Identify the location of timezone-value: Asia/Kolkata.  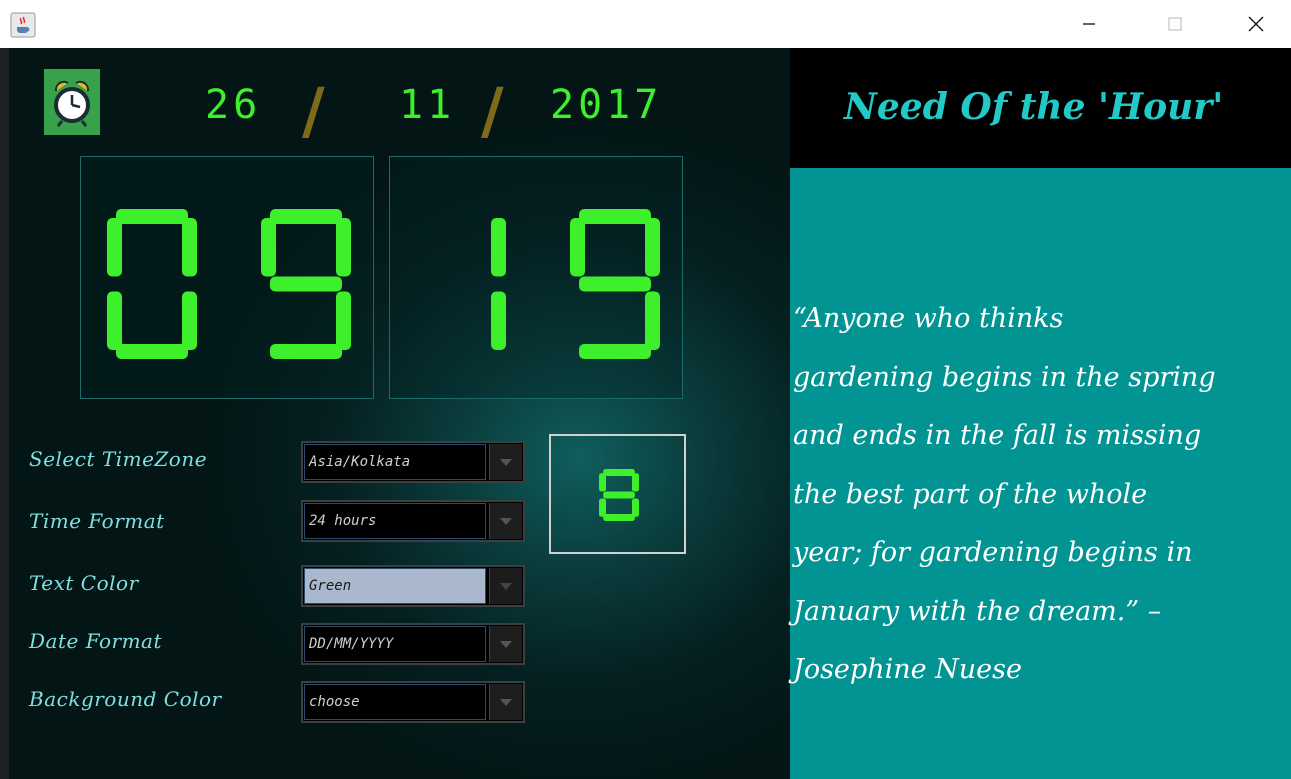
(395, 462).